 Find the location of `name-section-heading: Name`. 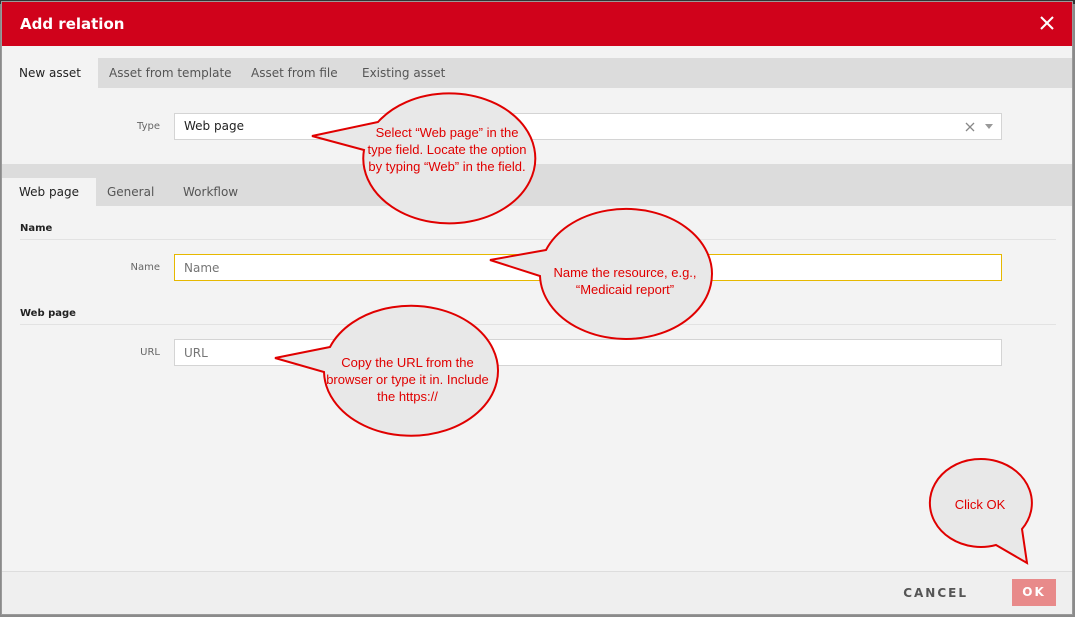

name-section-heading: Name is located at coordinates (36, 228).